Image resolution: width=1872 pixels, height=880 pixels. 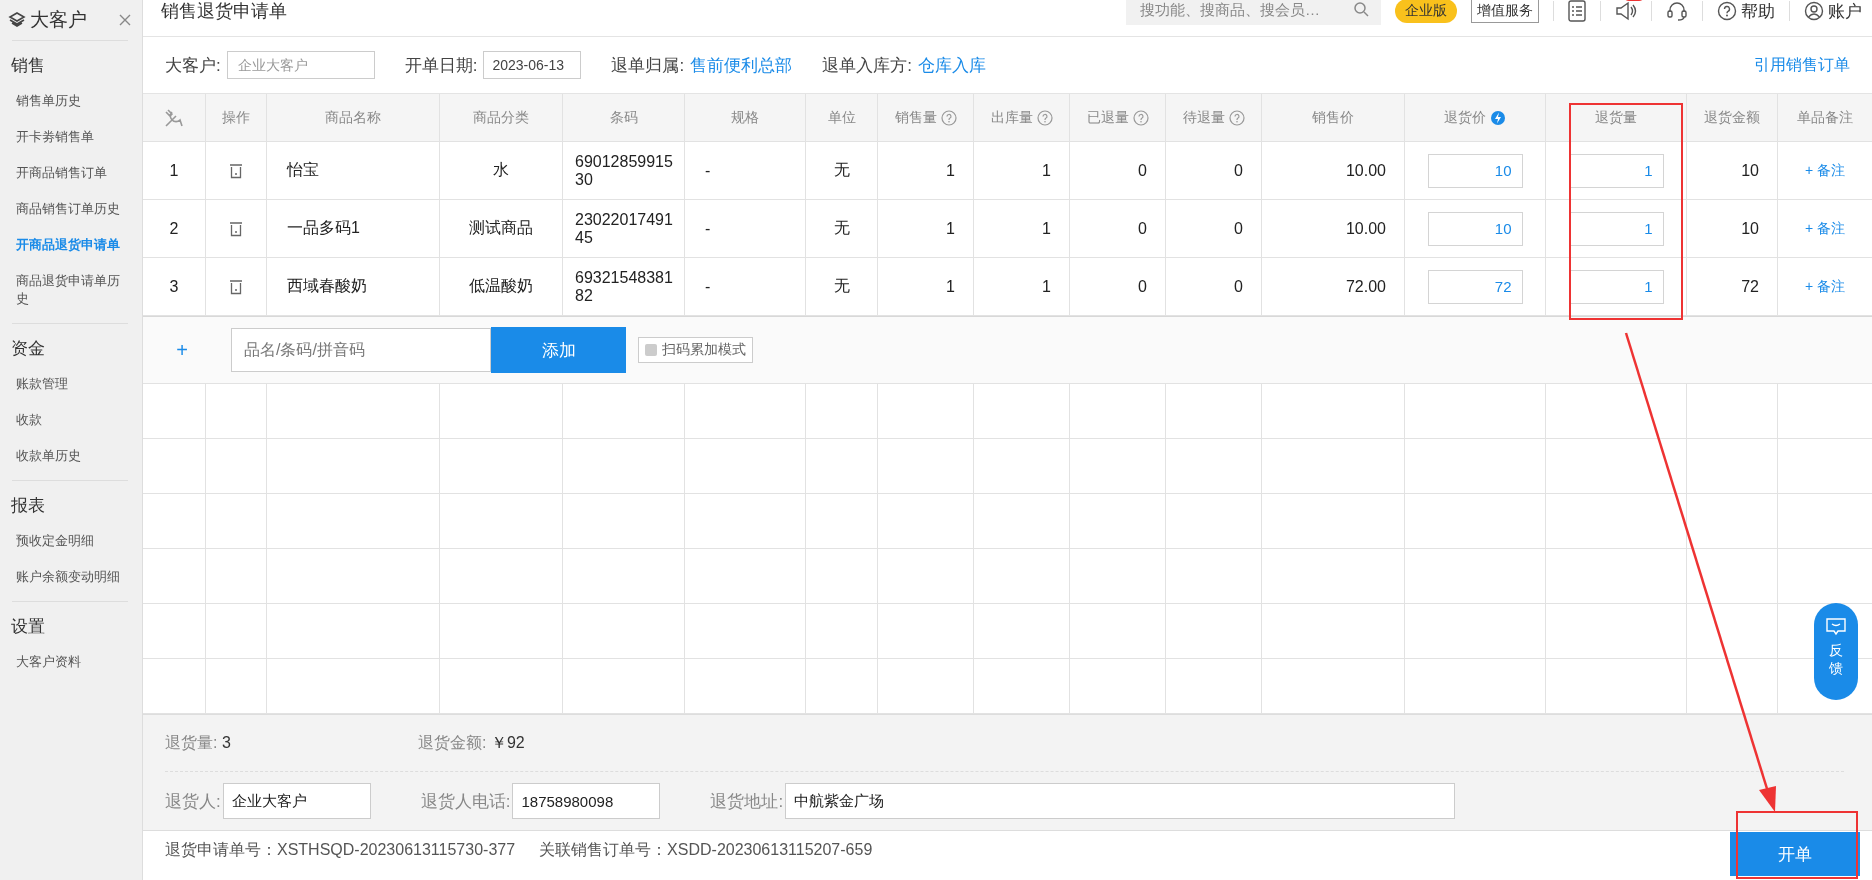 I want to click on sidebar-item: 销售单历史, so click(x=70, y=101).